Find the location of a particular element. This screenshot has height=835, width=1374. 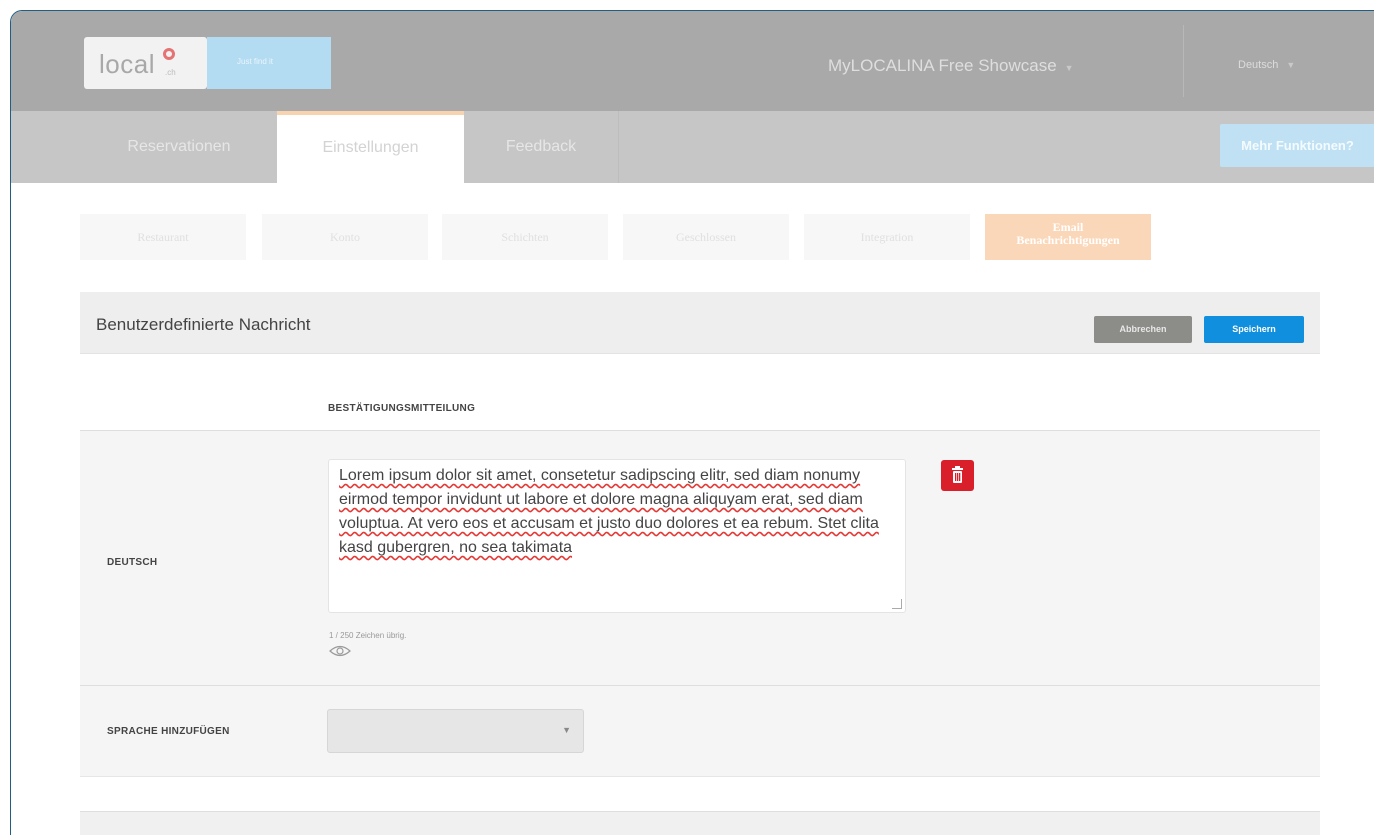

tagline-text: Just find it is located at coordinates (255, 61).